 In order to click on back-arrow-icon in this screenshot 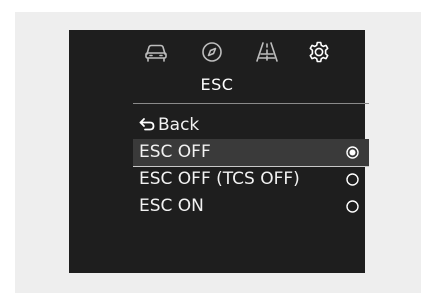, I will do `click(147, 124)`.